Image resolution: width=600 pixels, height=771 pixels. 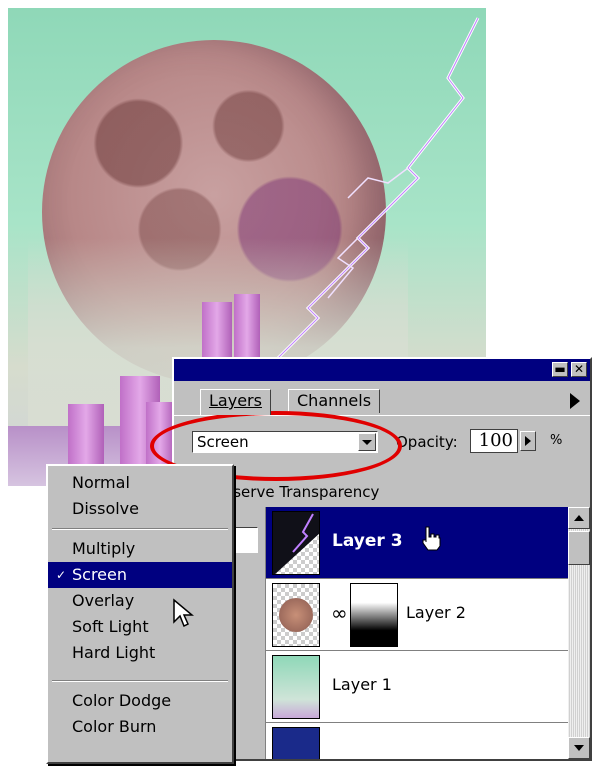 What do you see at coordinates (61, 575) in the screenshot?
I see `check-icon: ✓` at bounding box center [61, 575].